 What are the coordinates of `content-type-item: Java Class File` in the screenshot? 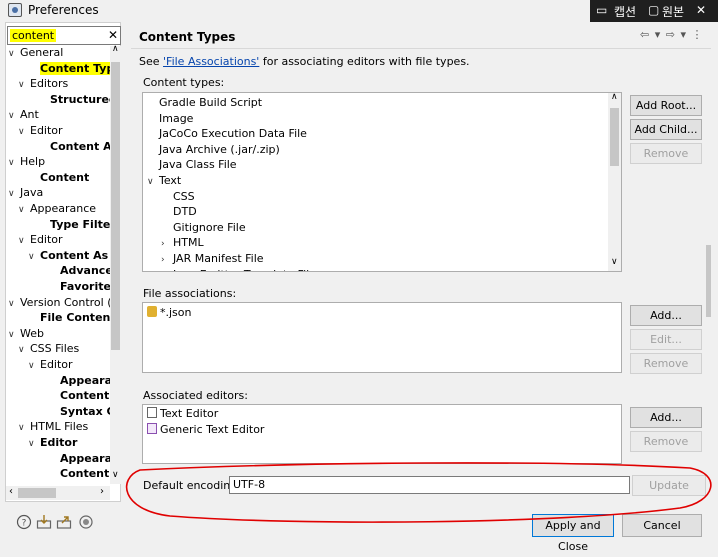 It's located at (192, 164).